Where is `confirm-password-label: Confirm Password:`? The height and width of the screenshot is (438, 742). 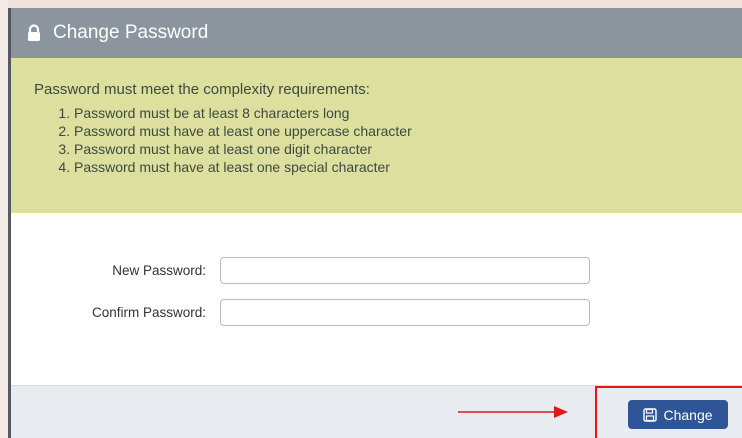 confirm-password-label: Confirm Password: is located at coordinates (148, 312).